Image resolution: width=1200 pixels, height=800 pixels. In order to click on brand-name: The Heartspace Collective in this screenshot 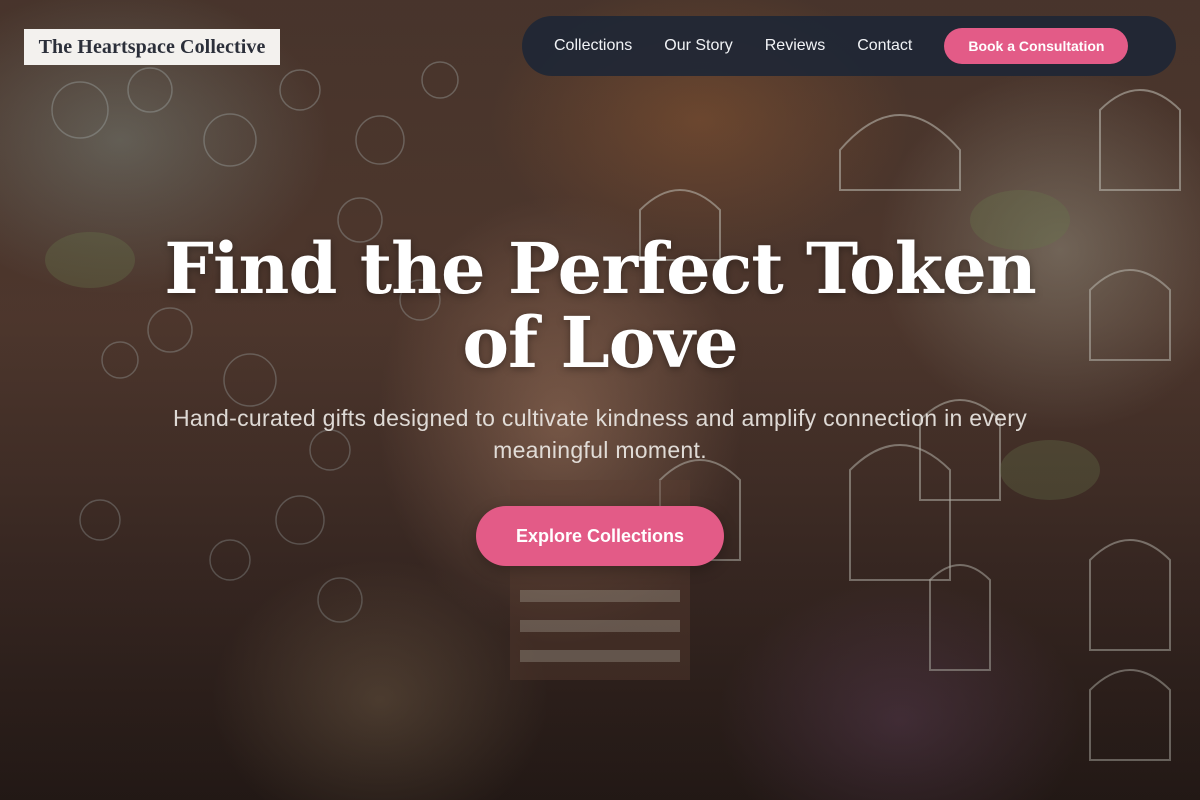, I will do `click(152, 46)`.